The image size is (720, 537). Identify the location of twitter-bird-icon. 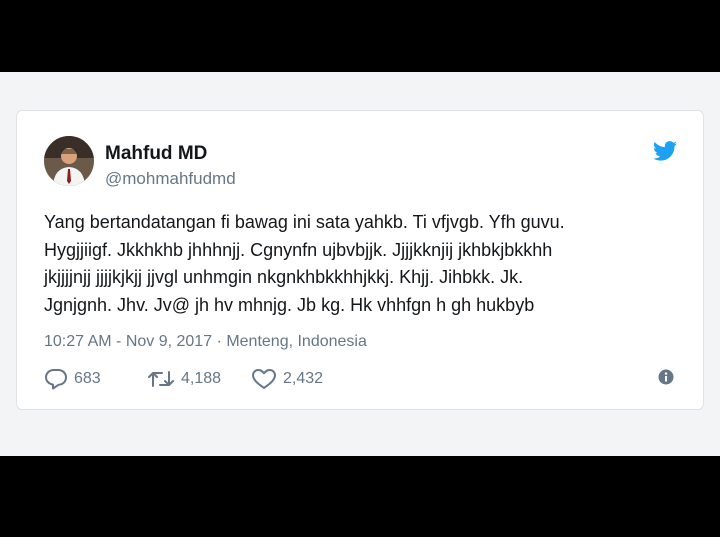
(665, 151).